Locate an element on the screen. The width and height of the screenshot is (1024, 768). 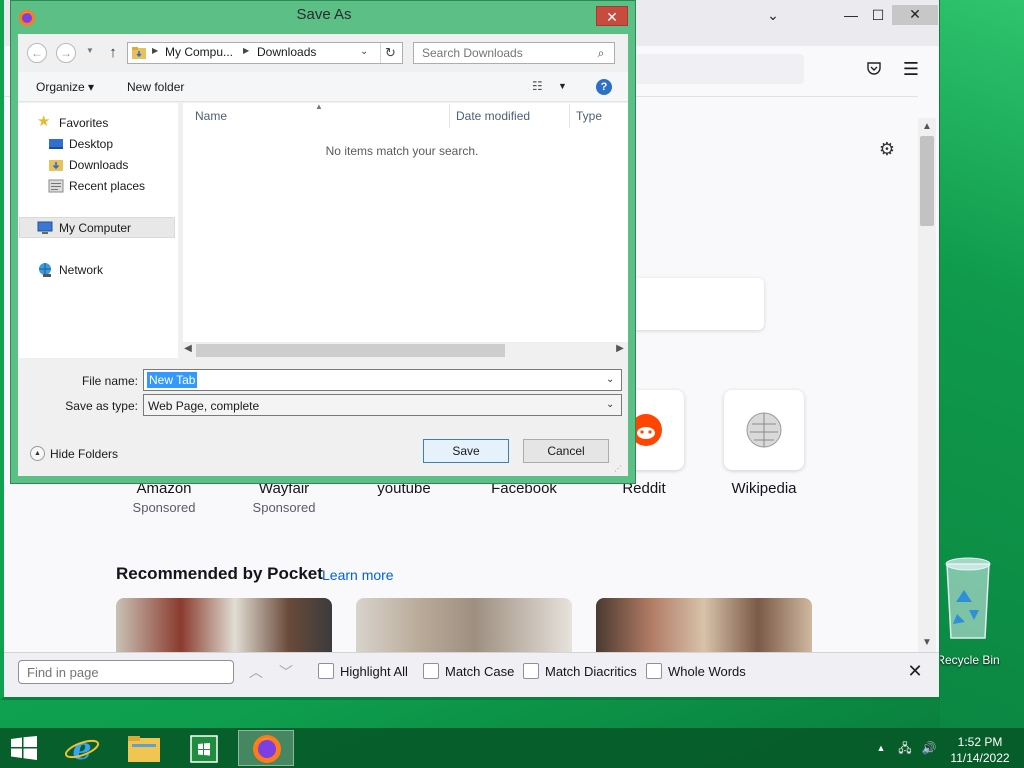
empty-results-message: No items match your search. is located at coordinates (402, 151).